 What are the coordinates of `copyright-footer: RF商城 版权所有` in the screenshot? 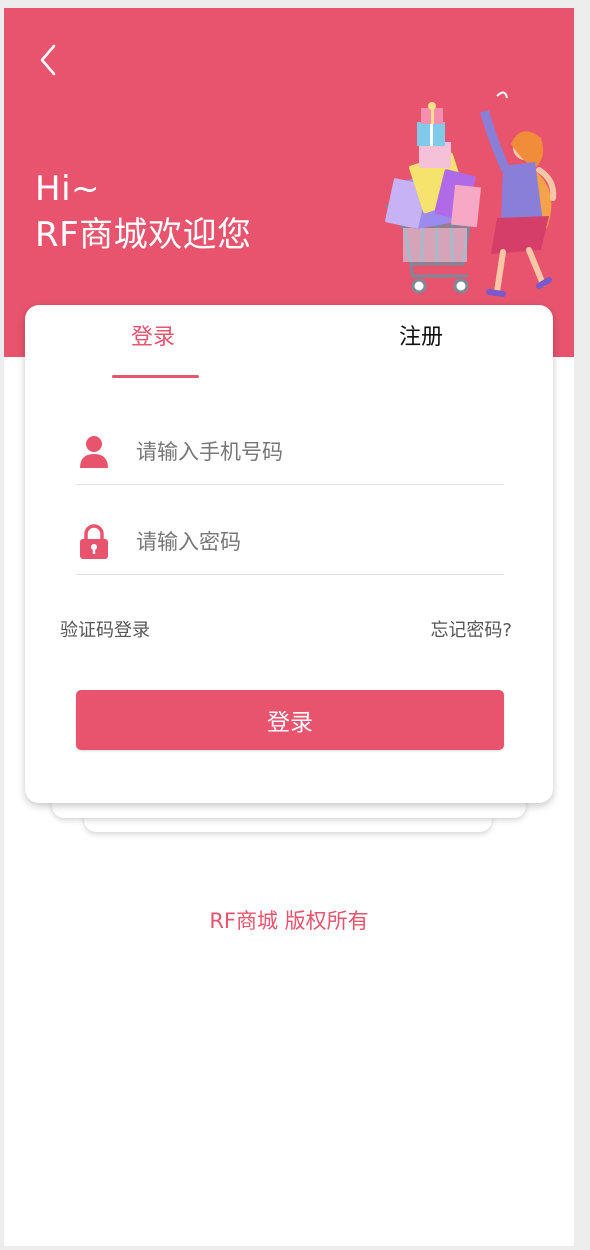 It's located at (289, 921).